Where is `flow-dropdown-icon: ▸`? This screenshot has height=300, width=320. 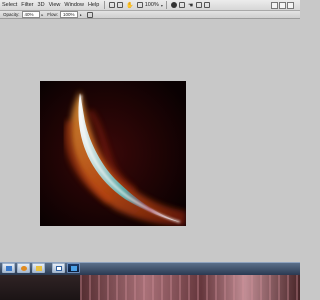
flow-dropdown-icon: ▸ is located at coordinates (81, 15).